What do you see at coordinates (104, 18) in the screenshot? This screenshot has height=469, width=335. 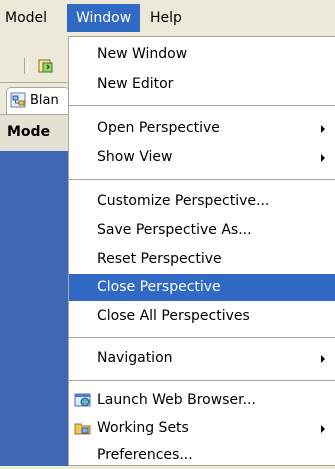 I see `menu-window: Window` at bounding box center [104, 18].